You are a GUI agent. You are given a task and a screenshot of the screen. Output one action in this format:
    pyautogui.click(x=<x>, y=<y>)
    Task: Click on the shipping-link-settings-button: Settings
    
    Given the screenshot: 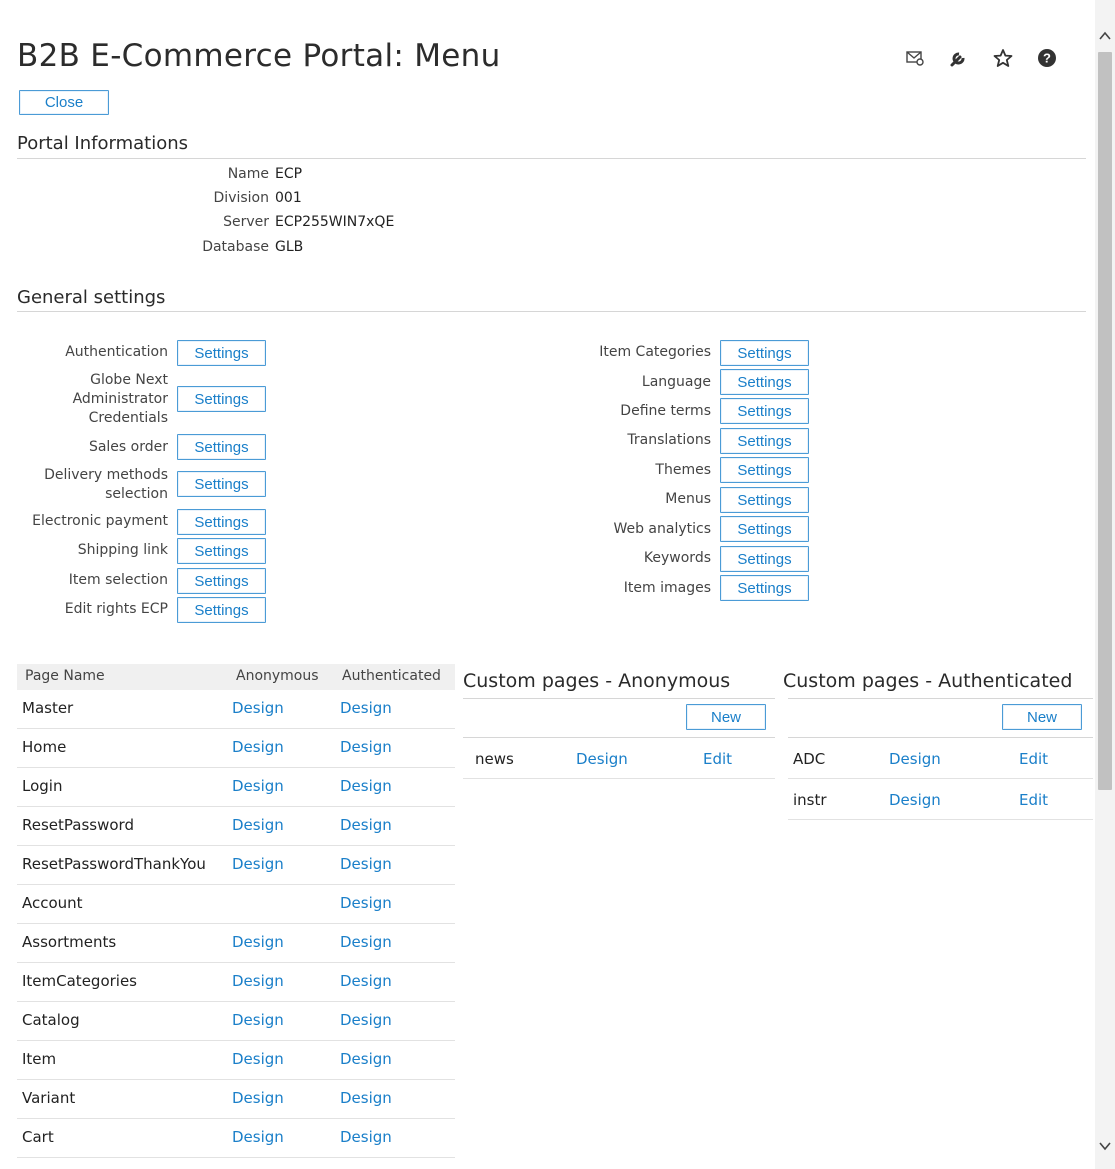 What is the action you would take?
    pyautogui.click(x=221, y=551)
    